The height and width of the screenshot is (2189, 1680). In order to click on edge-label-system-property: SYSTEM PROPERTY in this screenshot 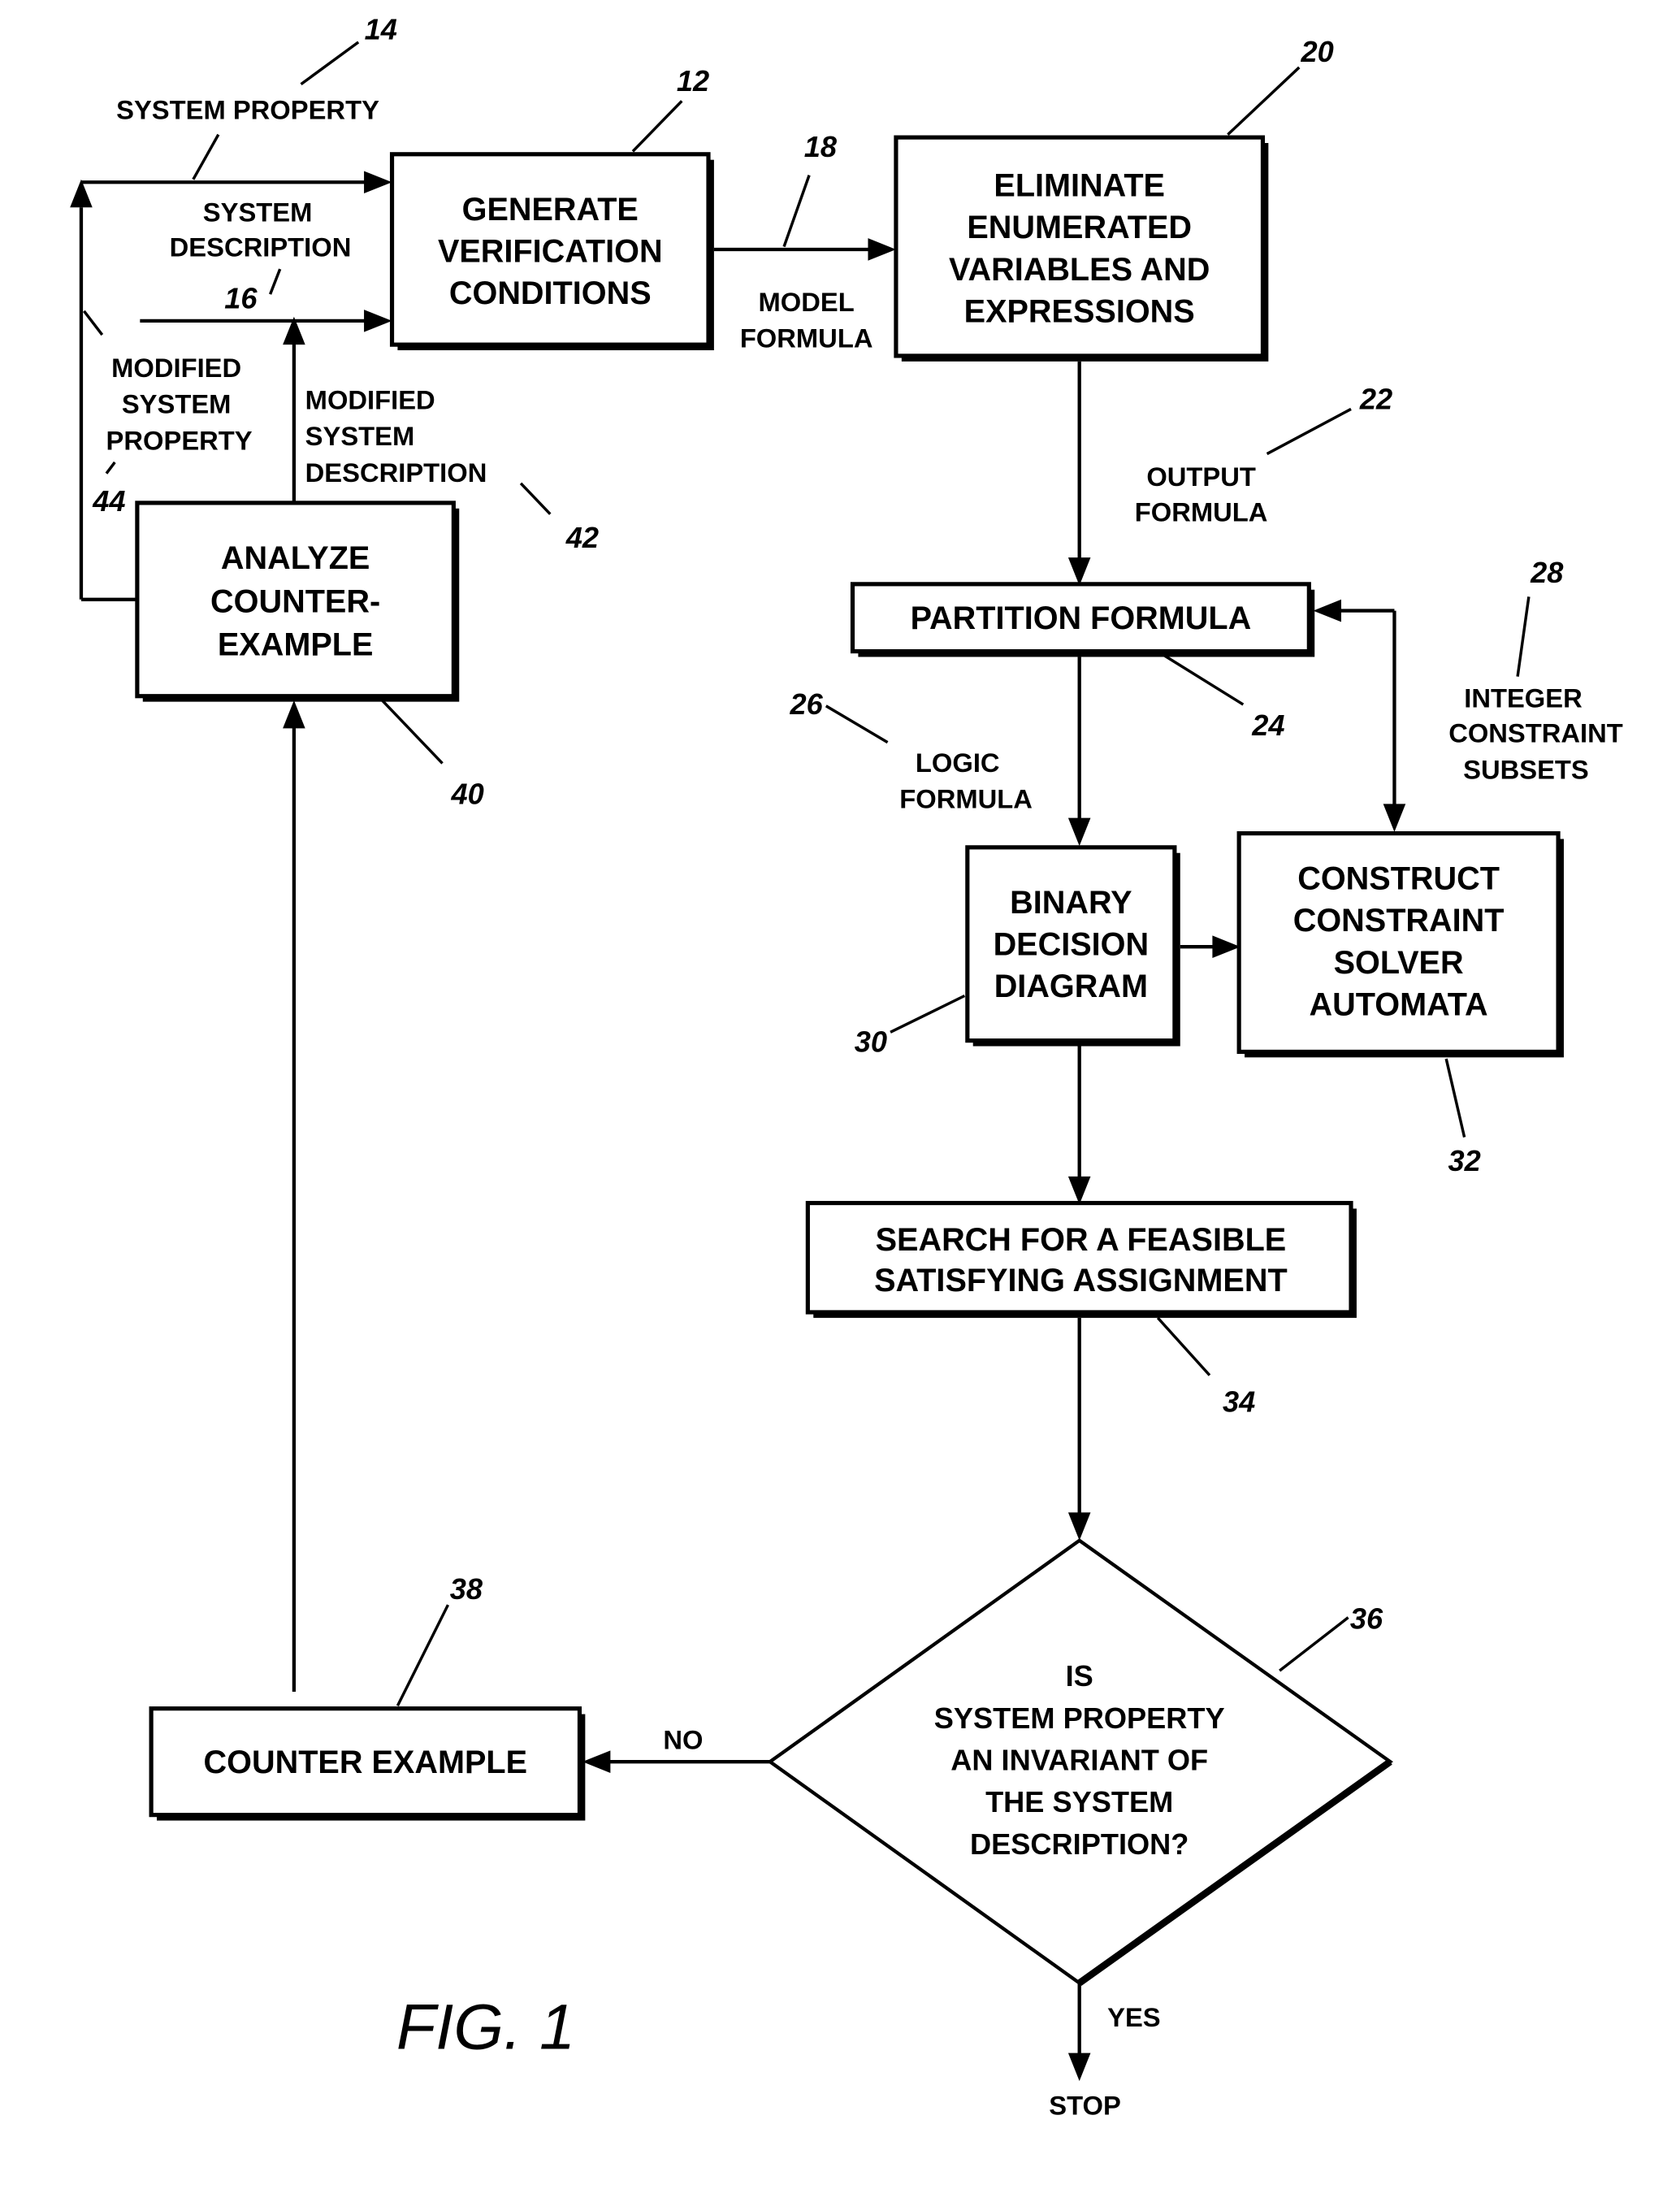, I will do `click(247, 110)`.